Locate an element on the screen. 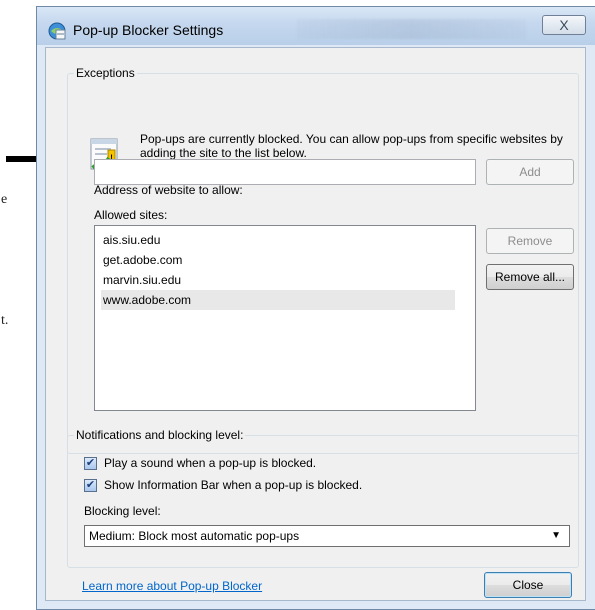 Image resolution: width=595 pixels, height=610 pixels. play-sound-checkbox: ✔ is located at coordinates (90, 463).